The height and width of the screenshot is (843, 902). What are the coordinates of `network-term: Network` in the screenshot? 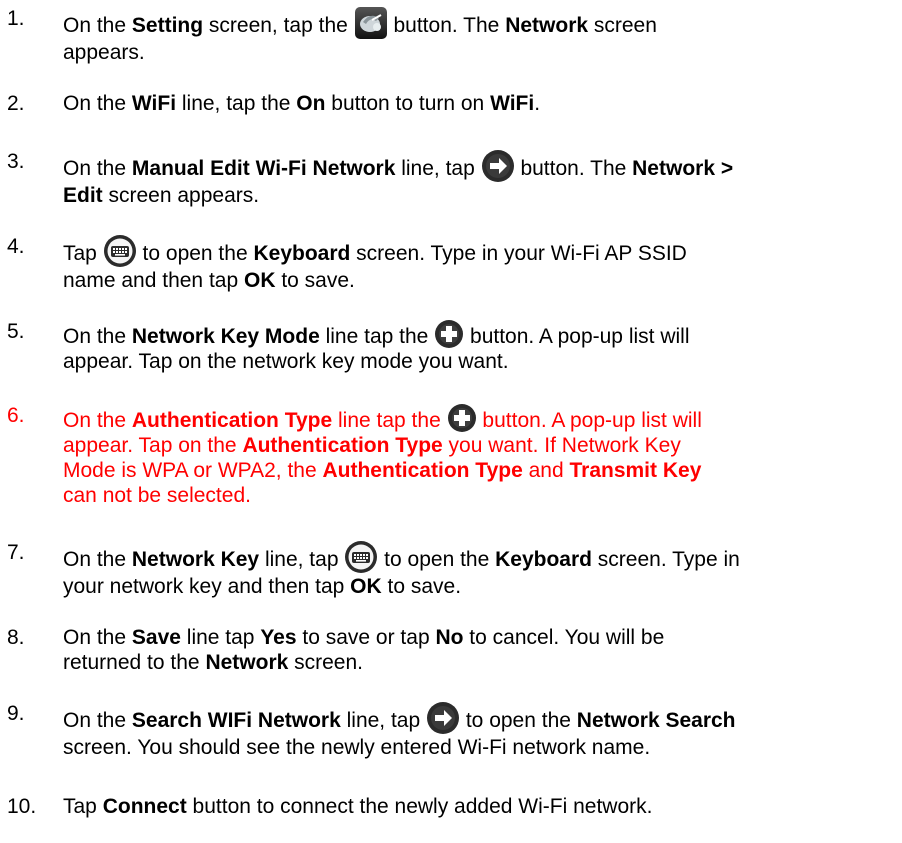 It's located at (547, 25).